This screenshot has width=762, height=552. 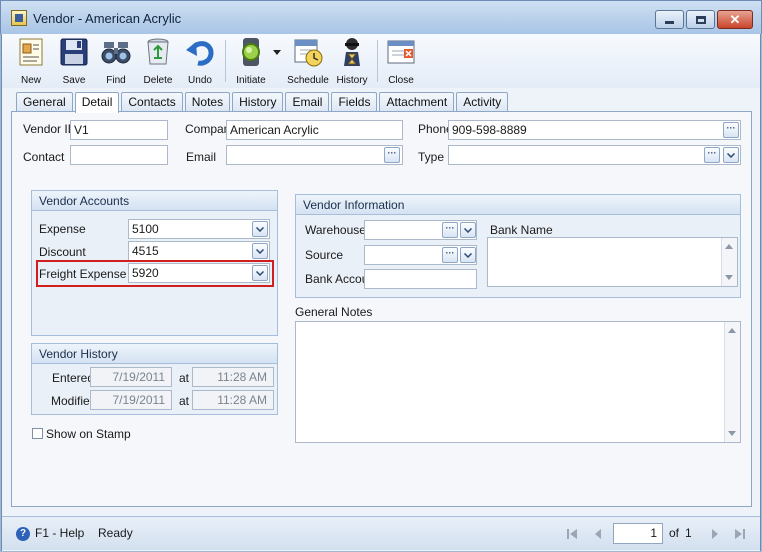 I want to click on type-dropdown-button, so click(x=731, y=155).